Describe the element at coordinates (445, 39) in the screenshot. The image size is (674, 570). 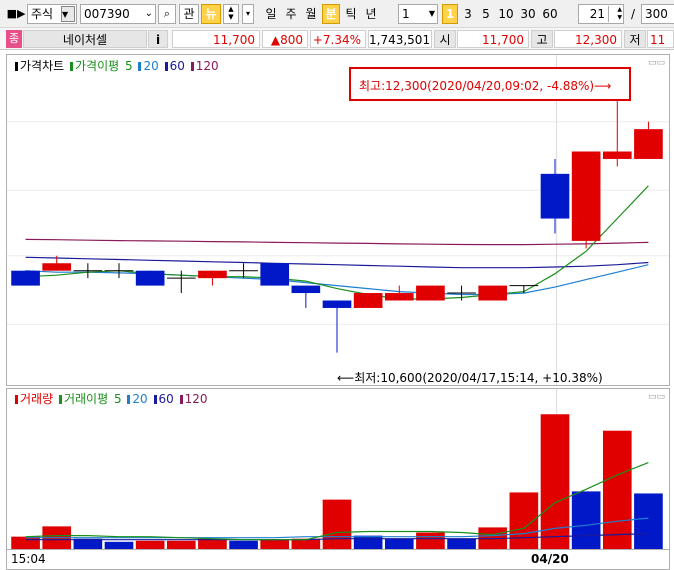
I see `open-label: 시` at that location.